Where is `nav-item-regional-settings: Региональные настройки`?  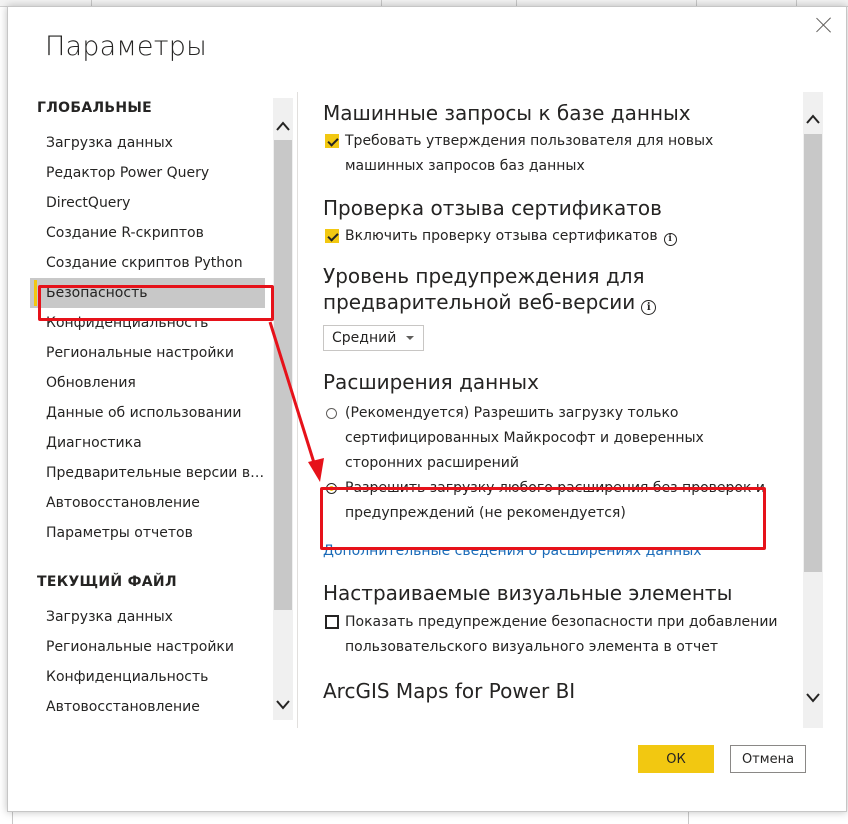 nav-item-regional-settings: Региональные настройки is located at coordinates (147, 353).